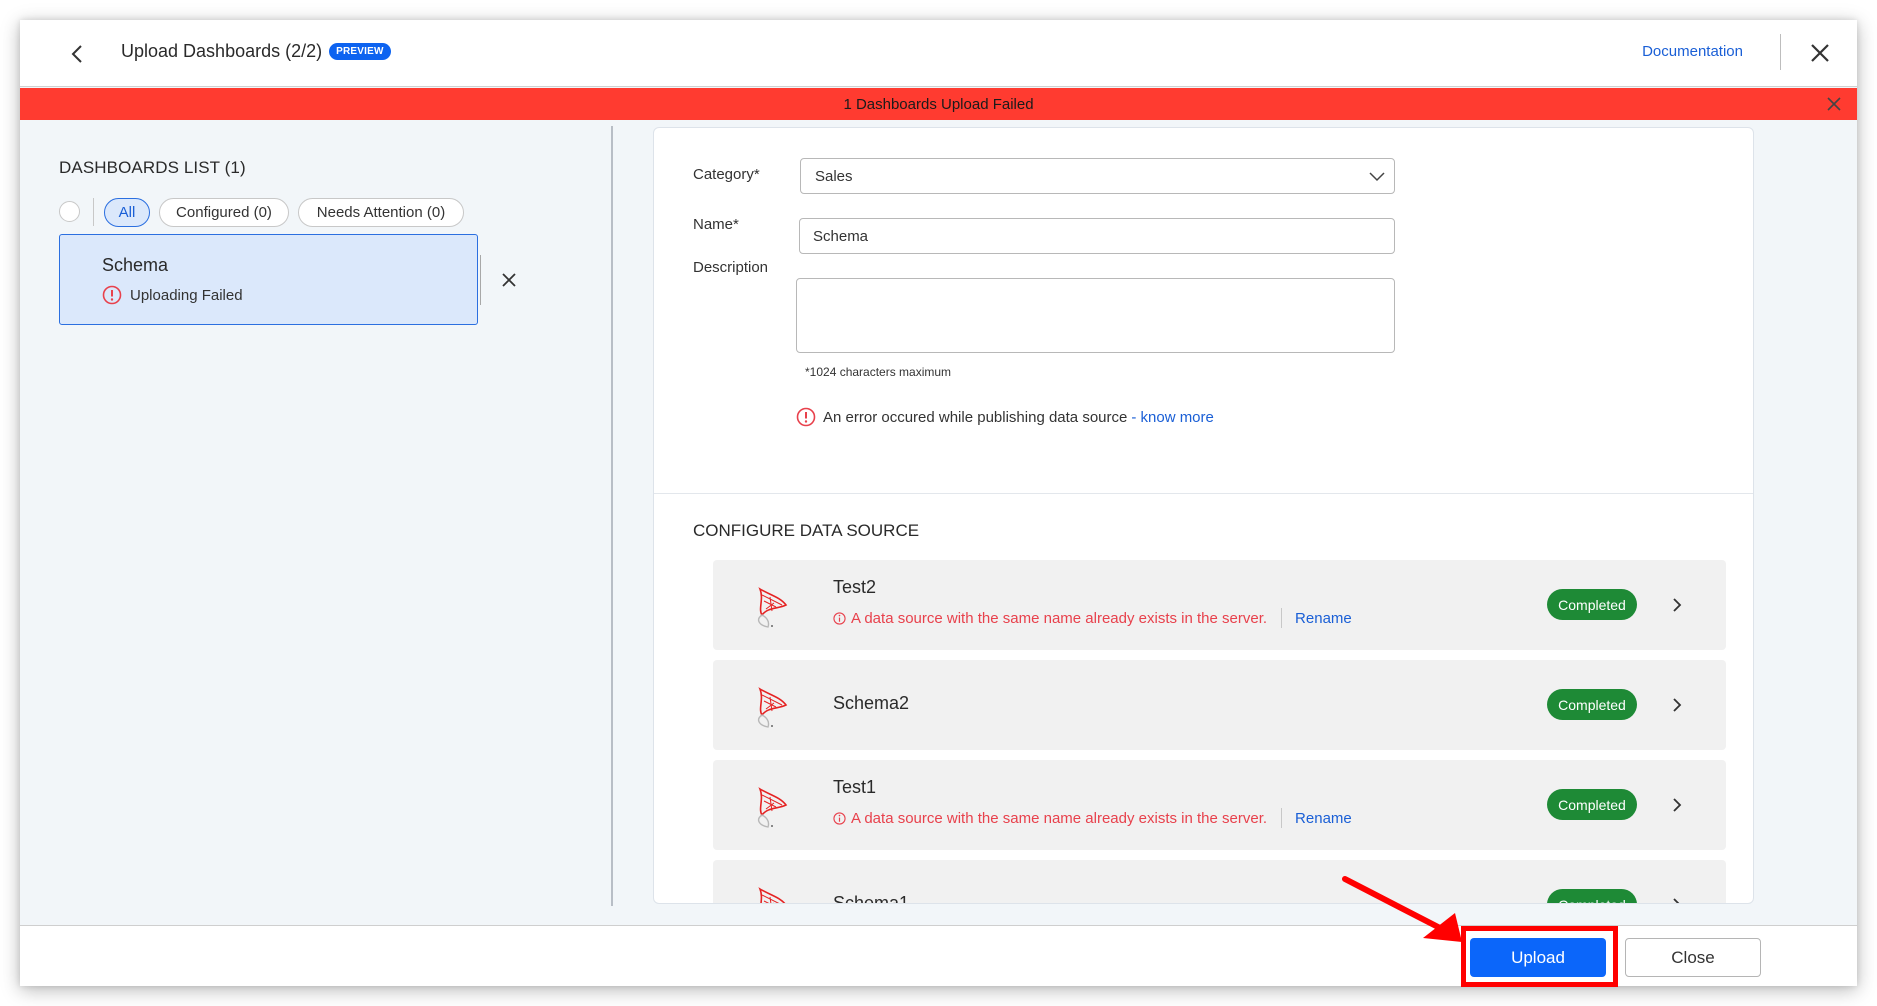 The height and width of the screenshot is (1006, 1877). I want to click on remove-dashboard-button, so click(509, 280).